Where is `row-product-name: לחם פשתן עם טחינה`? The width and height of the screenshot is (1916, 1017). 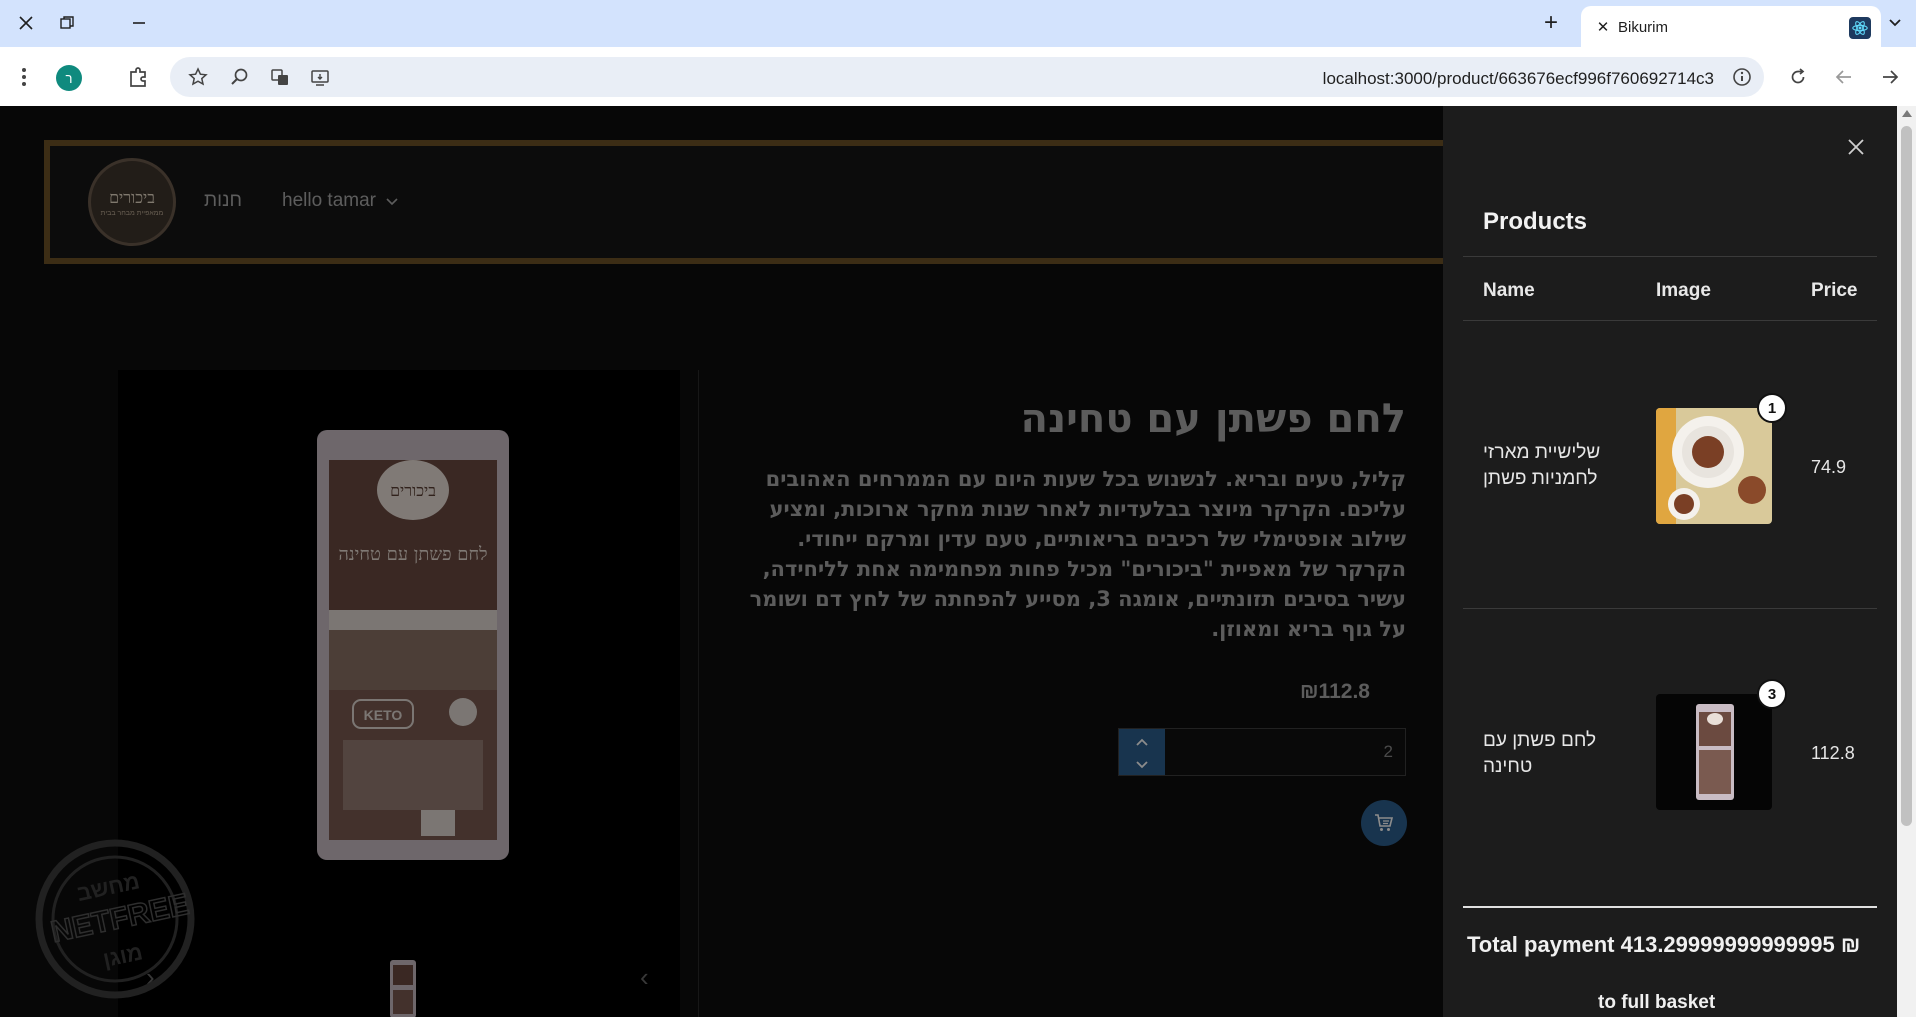 row-product-name: לחם פשתן עם טחינה is located at coordinates (1540, 753).